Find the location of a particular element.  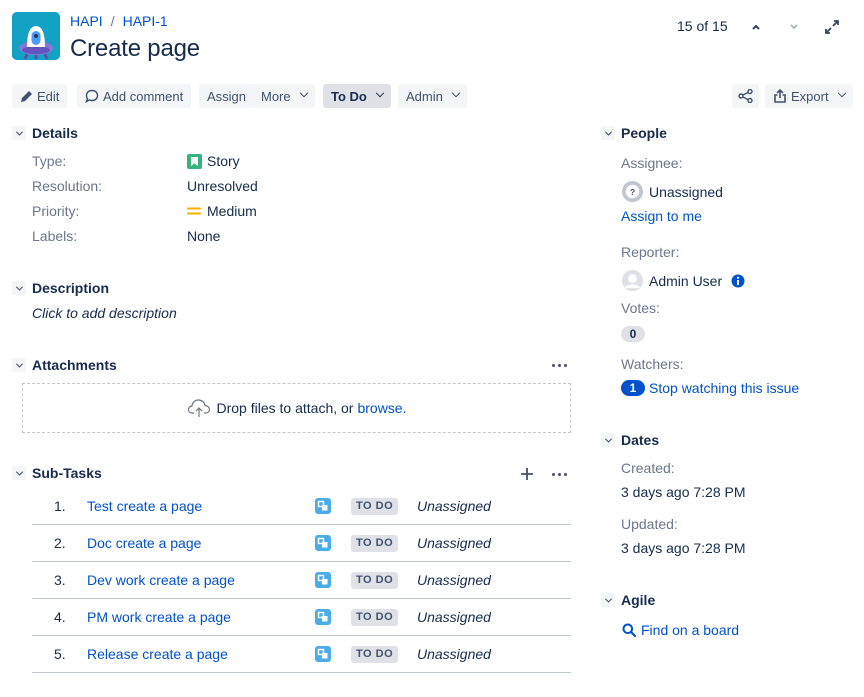

priority-label: Priority: is located at coordinates (56, 211).